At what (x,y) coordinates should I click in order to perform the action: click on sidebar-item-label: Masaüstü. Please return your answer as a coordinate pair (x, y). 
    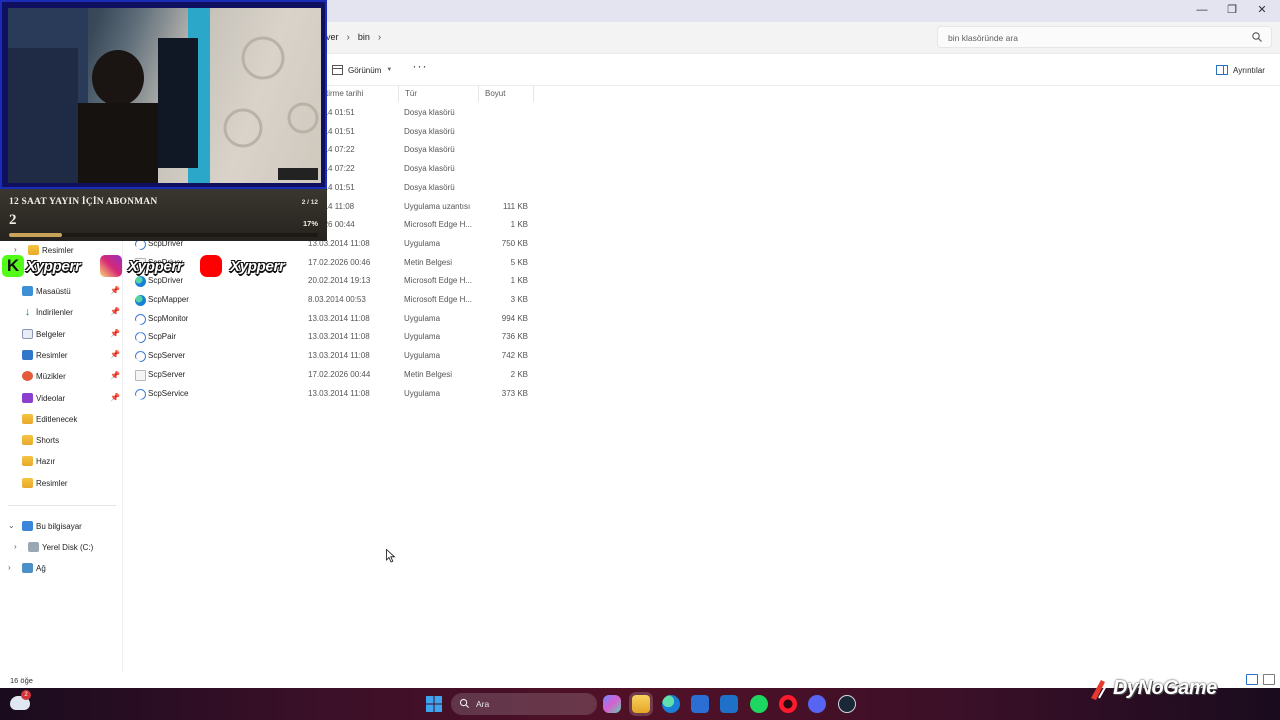
    Looking at the image, I should click on (53, 291).